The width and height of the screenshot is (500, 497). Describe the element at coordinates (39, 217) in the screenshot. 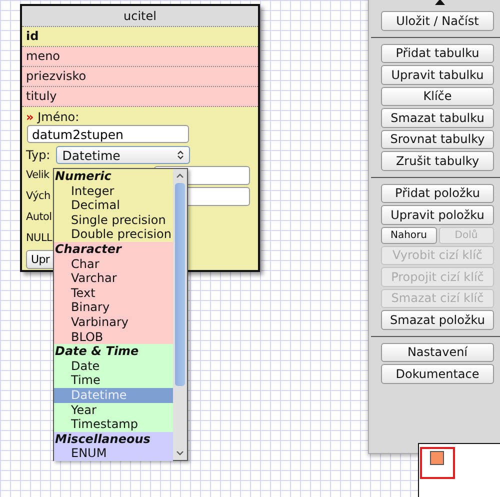

I see `field-label: Autol` at that location.